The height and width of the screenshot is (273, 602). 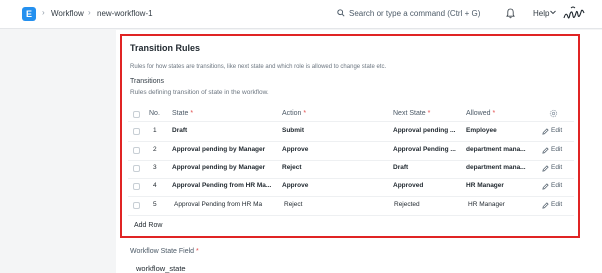 I want to click on column-header-no: No., so click(x=154, y=113).